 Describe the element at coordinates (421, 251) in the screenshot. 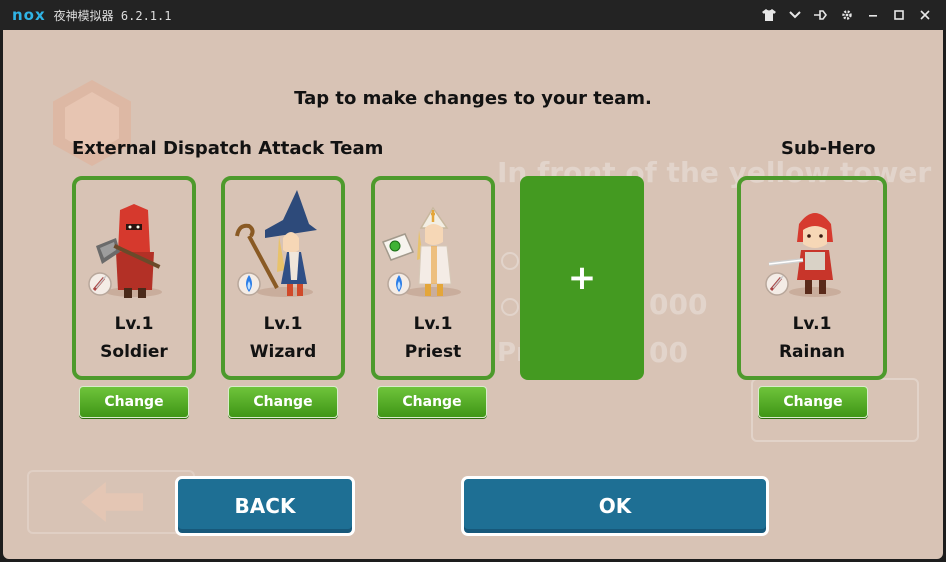

I see `priest-portrait` at that location.